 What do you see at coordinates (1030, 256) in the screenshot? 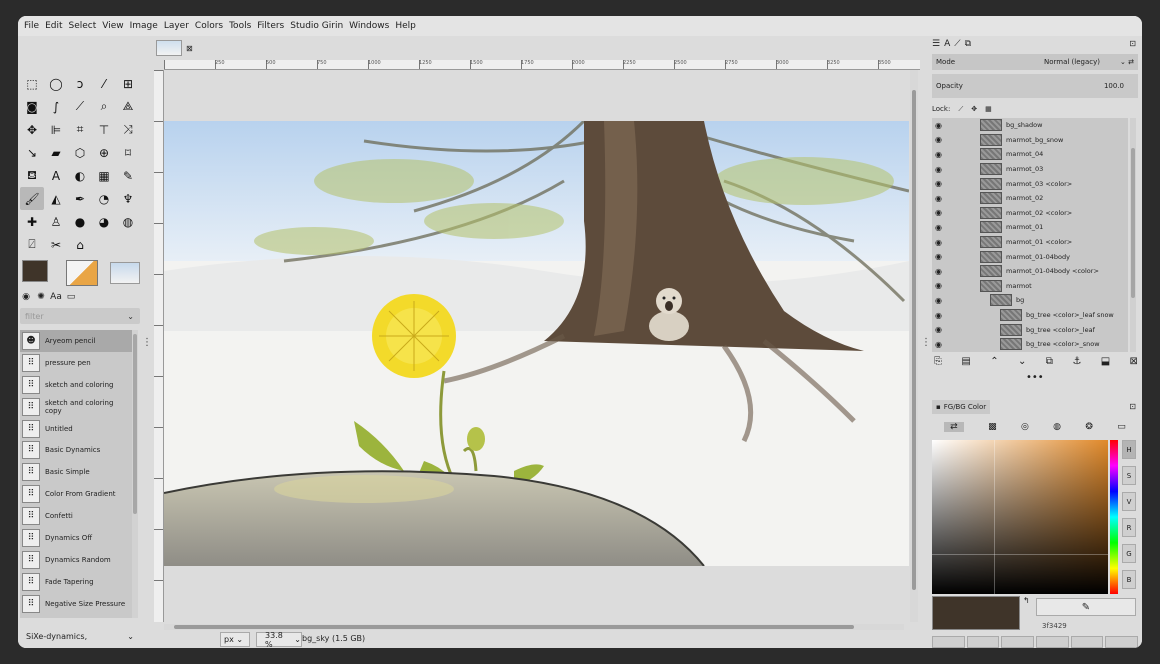
I see `layer-row: ◉ marmot_01-04body` at bounding box center [1030, 256].